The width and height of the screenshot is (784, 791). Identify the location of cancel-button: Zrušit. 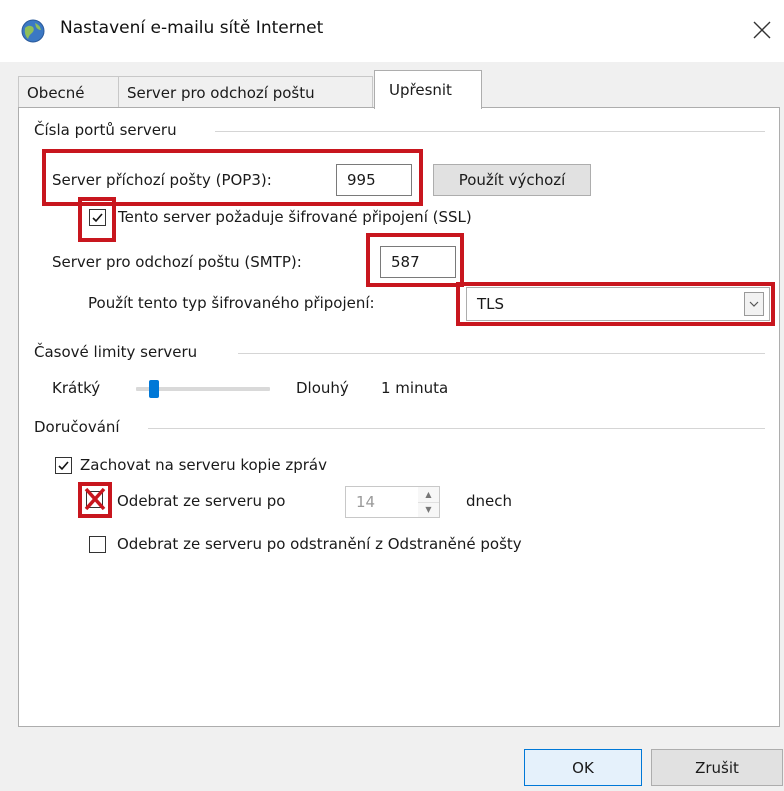
(717, 767).